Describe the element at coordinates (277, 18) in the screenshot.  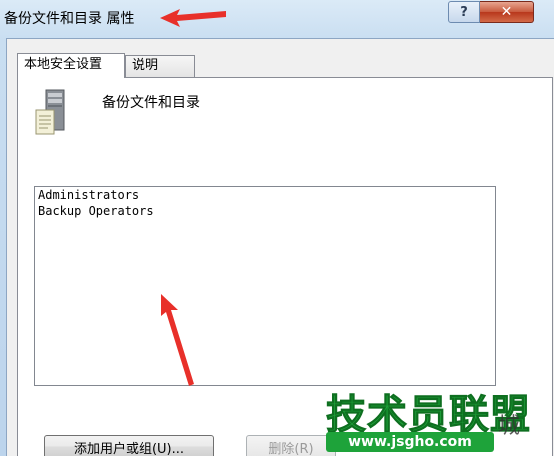
I see `title-bar: 备份文件和目录 属性 ? ✕` at that location.